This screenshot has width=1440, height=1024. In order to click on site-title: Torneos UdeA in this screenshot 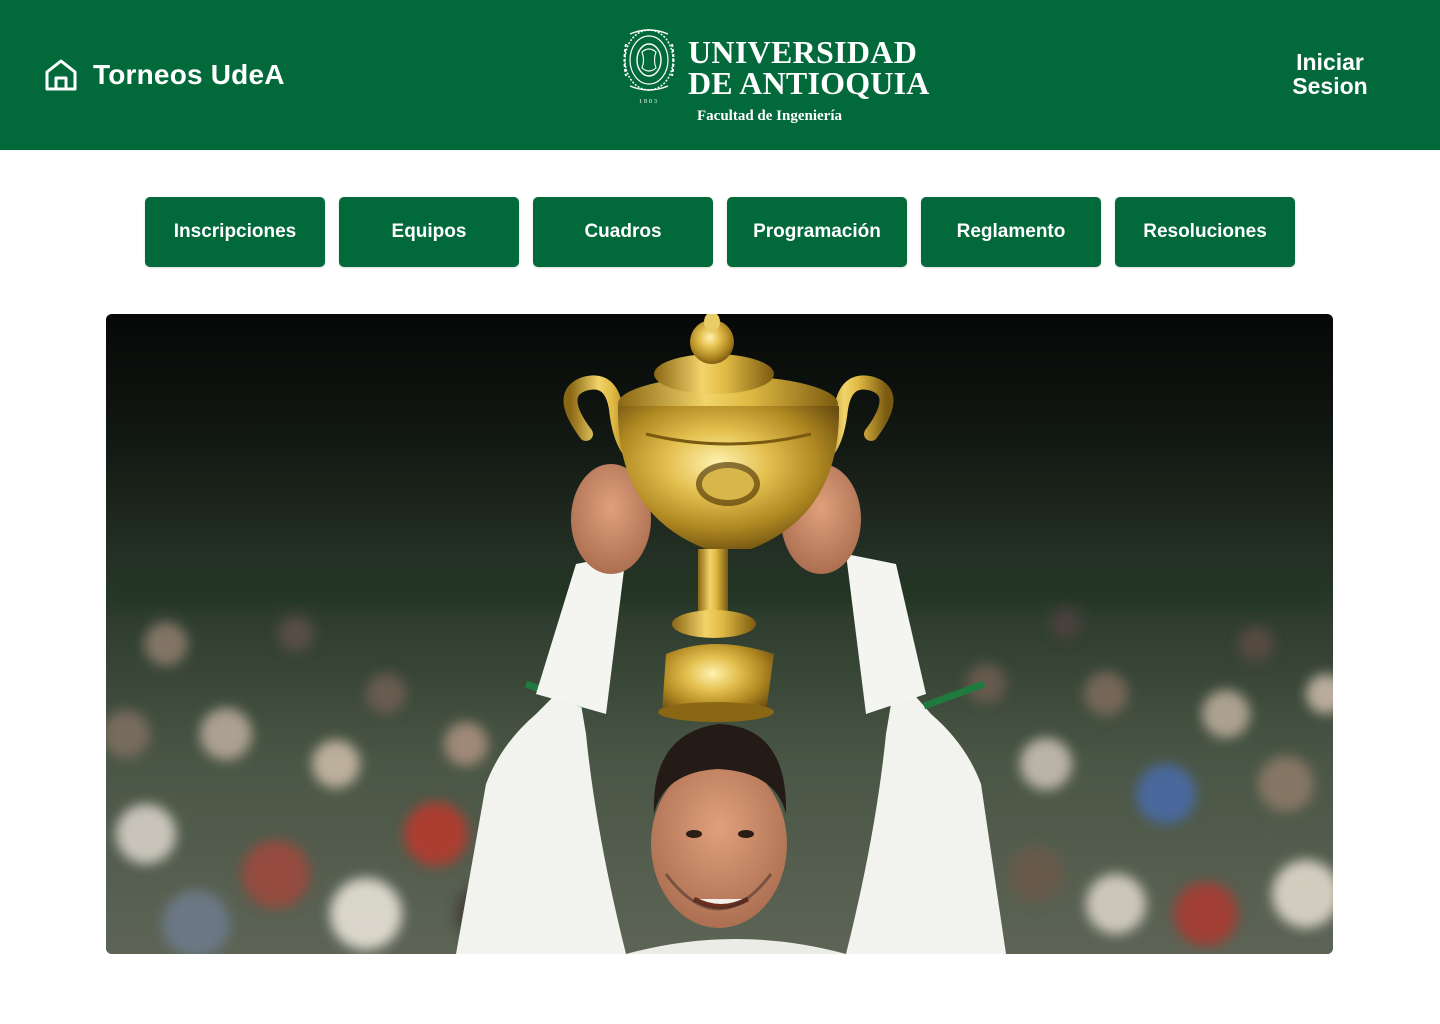, I will do `click(189, 74)`.